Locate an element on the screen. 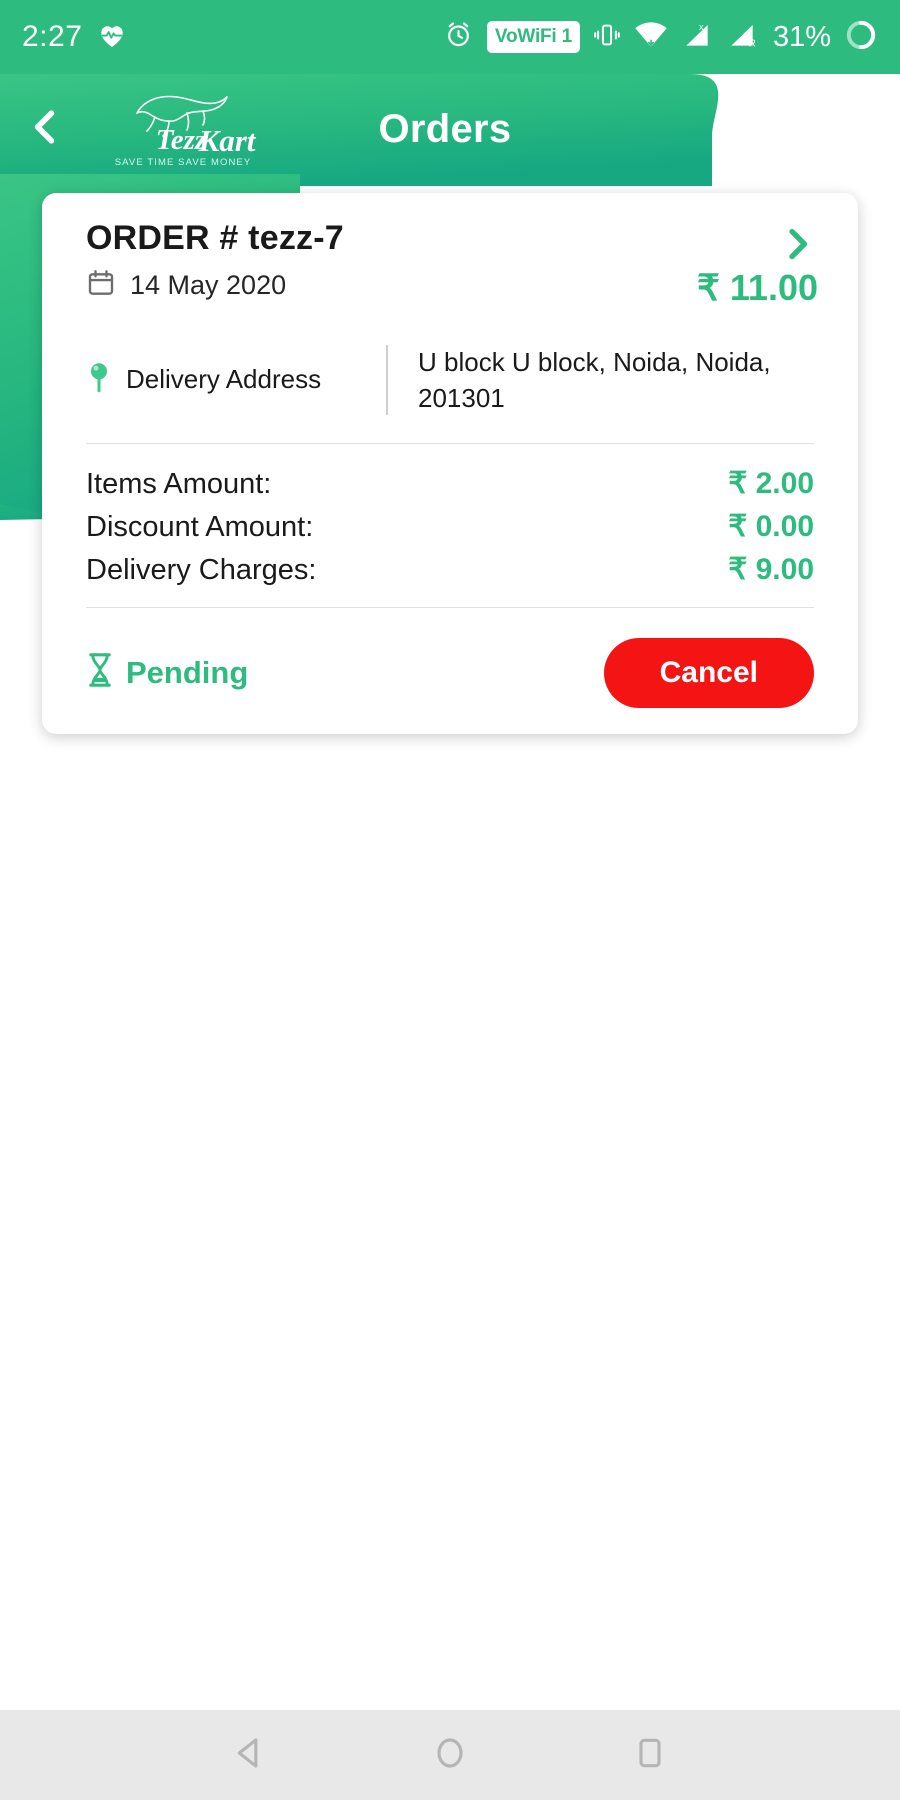 The image size is (900, 1800). chevron-left-icon is located at coordinates (45, 129).